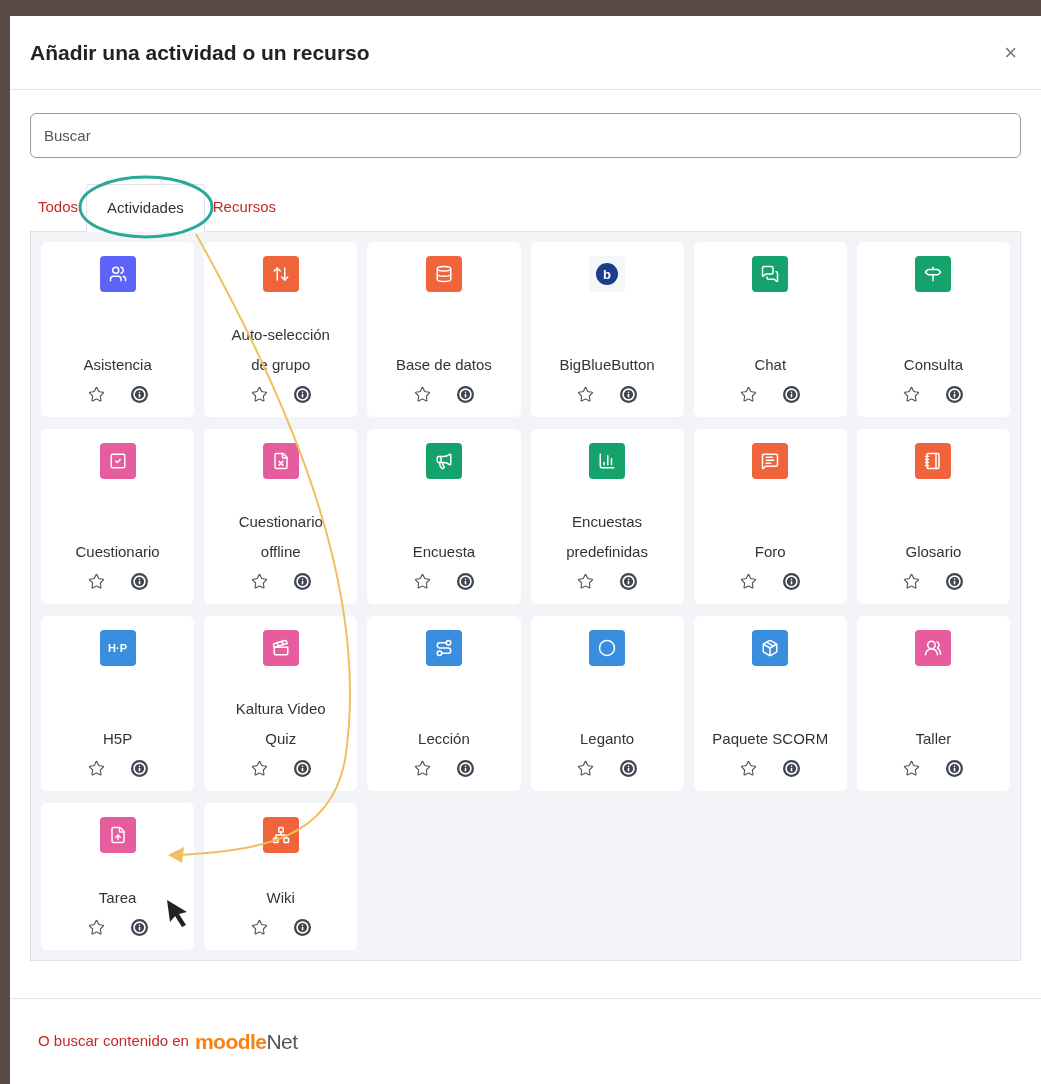  I want to click on activity-card: Chat, so click(770, 329).